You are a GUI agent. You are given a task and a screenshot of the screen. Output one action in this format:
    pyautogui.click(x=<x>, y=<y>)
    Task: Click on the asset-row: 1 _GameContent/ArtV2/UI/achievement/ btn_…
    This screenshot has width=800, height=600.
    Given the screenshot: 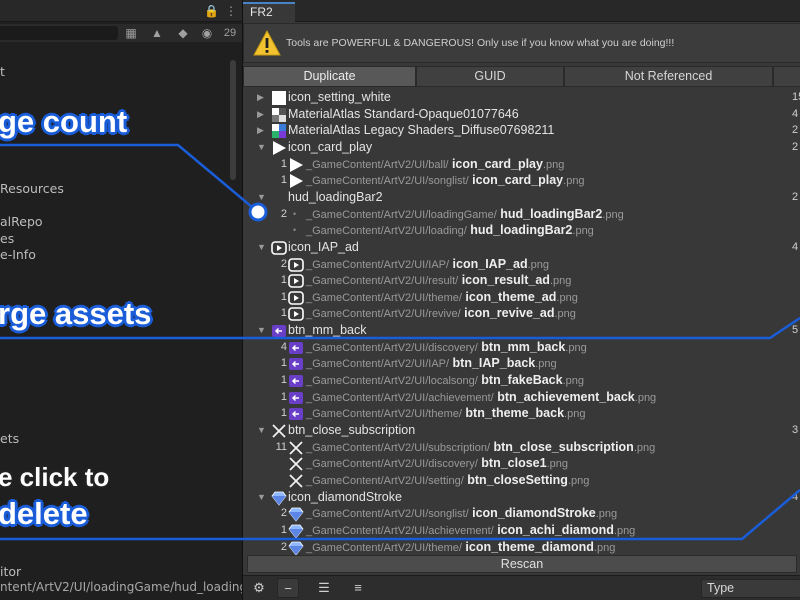 What is the action you would take?
    pyautogui.click(x=521, y=397)
    